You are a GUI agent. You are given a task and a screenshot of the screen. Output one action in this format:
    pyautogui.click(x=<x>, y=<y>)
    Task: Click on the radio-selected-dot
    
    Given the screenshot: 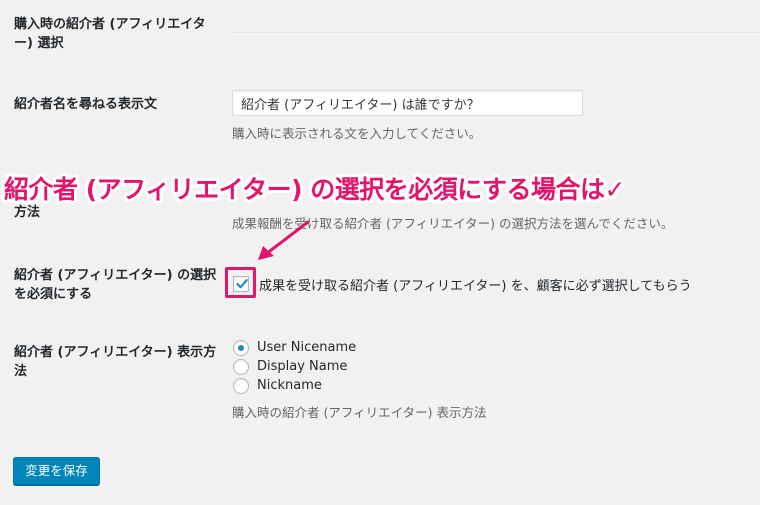 What is the action you would take?
    pyautogui.click(x=241, y=348)
    